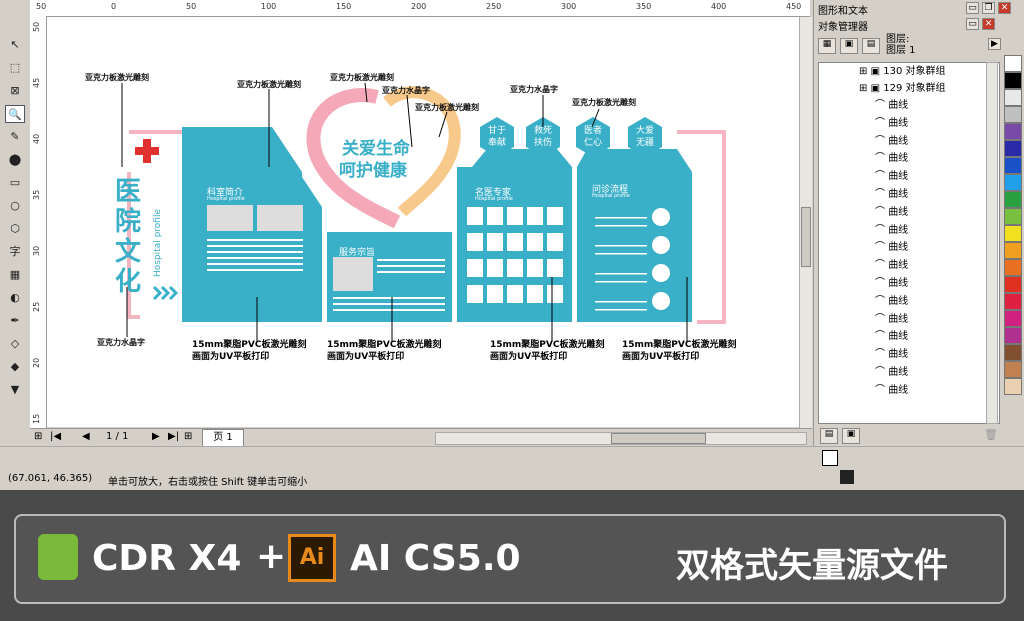  Describe the element at coordinates (829, 436) in the screenshot. I see `new-layer-icon: ▤` at that location.